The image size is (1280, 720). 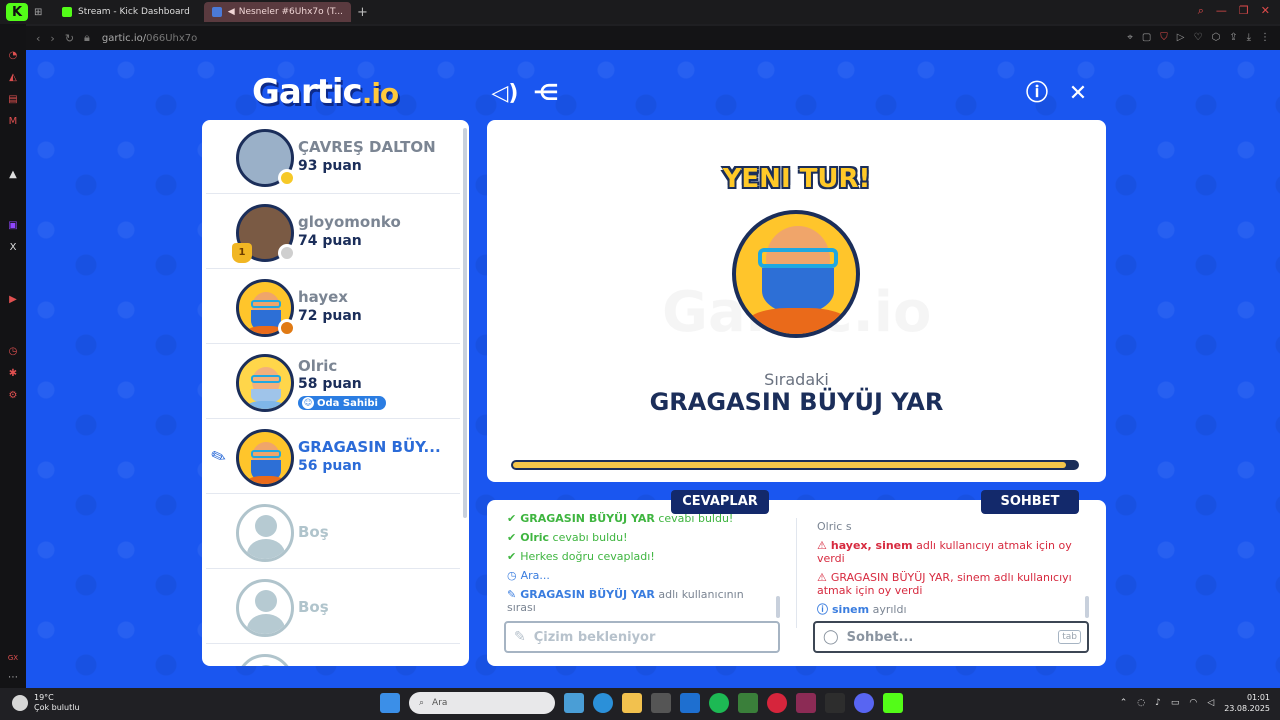 I want to click on player-row: 1 gloyomonko 74 puan, so click(x=333, y=232).